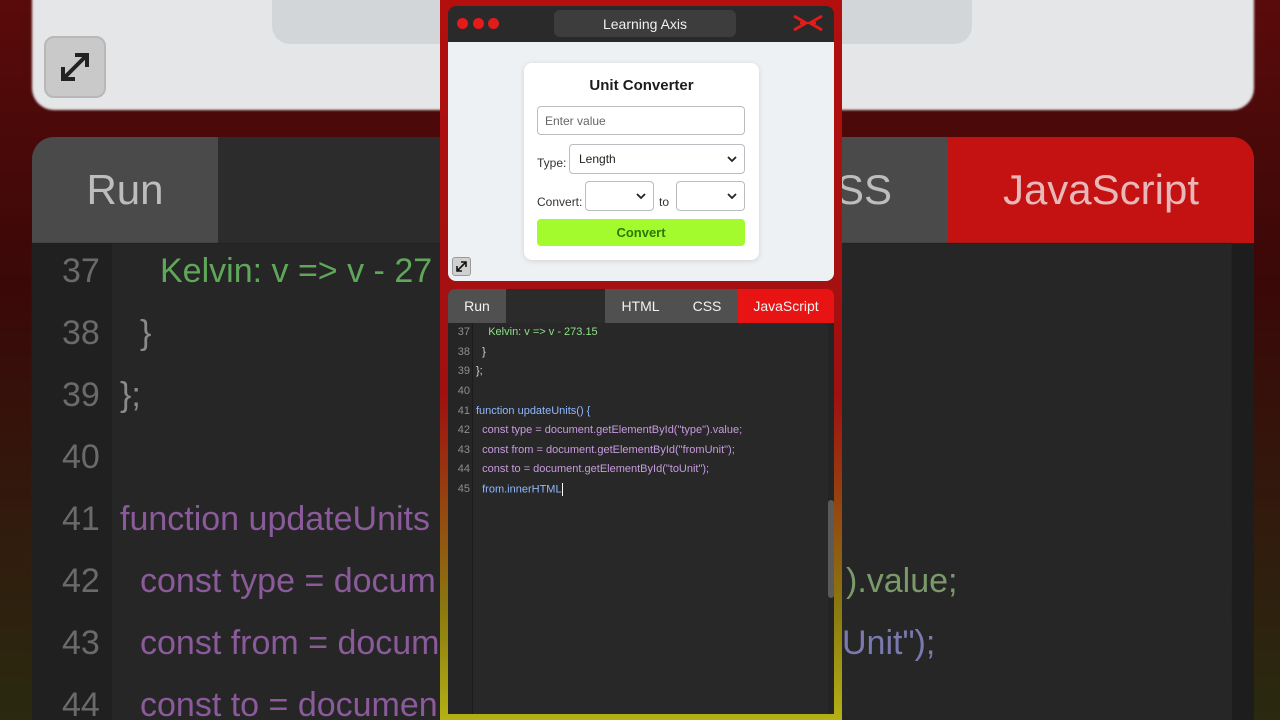 The height and width of the screenshot is (720, 1280). Describe the element at coordinates (463, 371) in the screenshot. I see `line-number: 39` at that location.